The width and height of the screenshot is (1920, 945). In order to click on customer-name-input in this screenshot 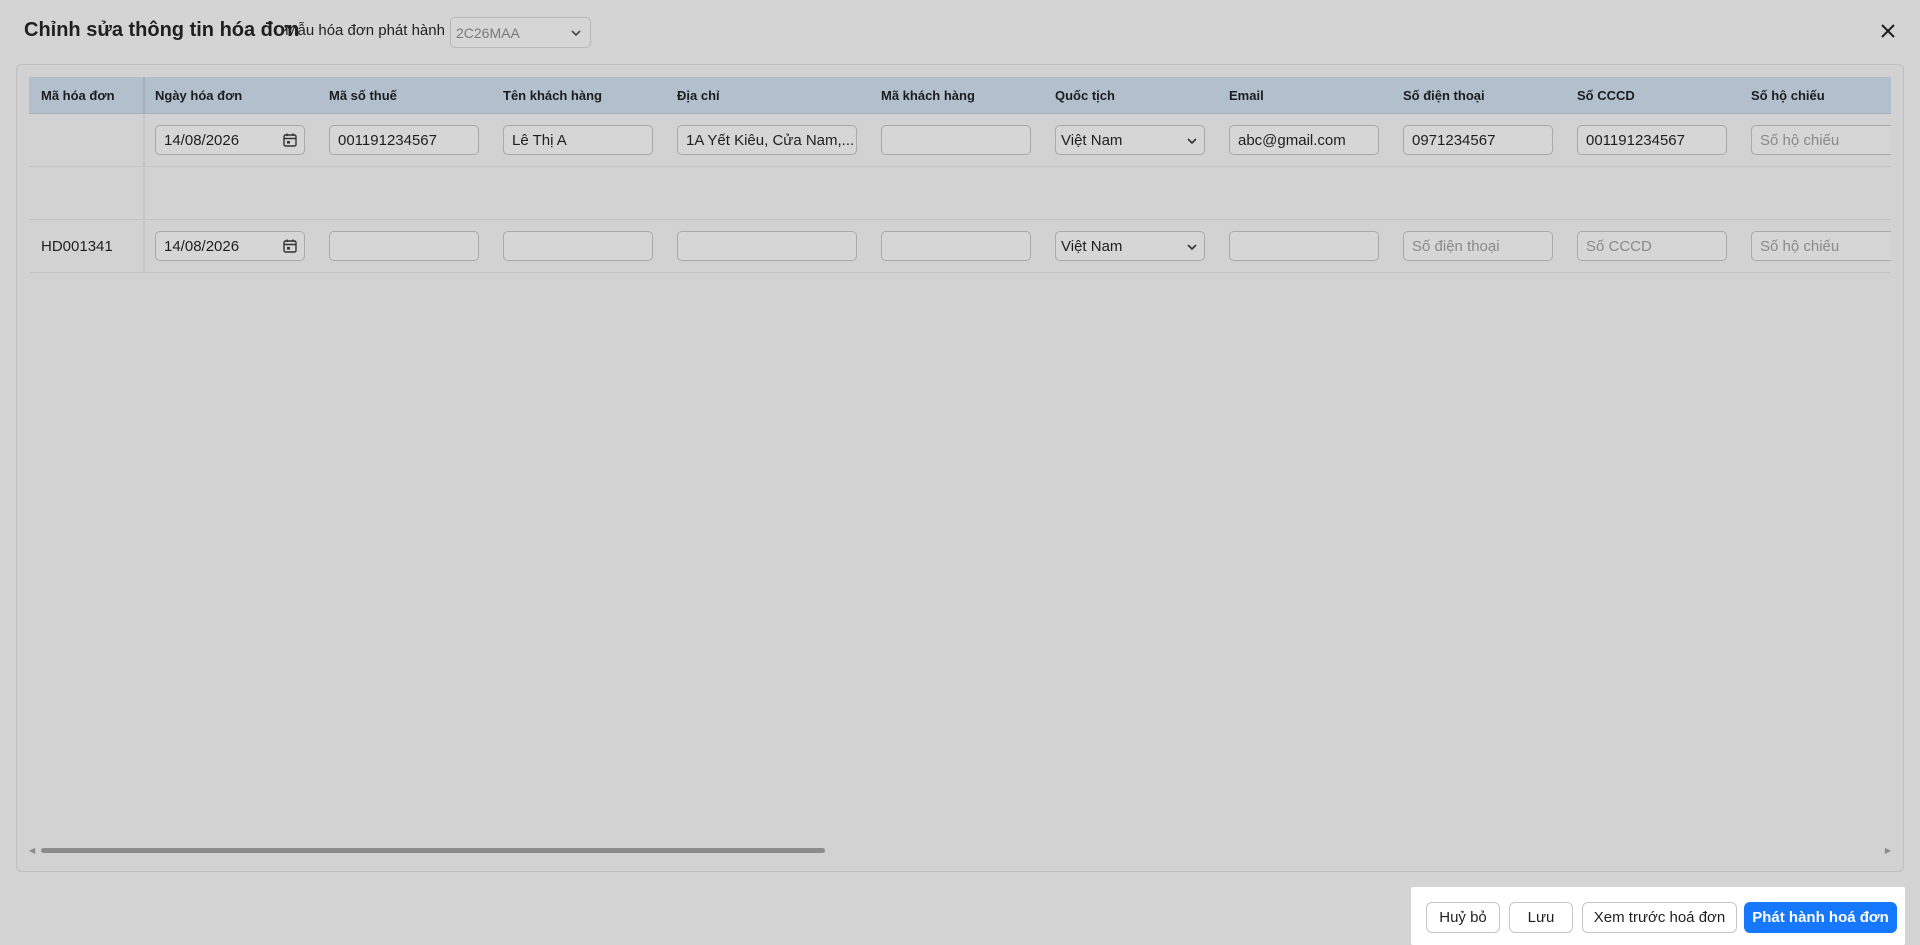, I will do `click(578, 246)`.